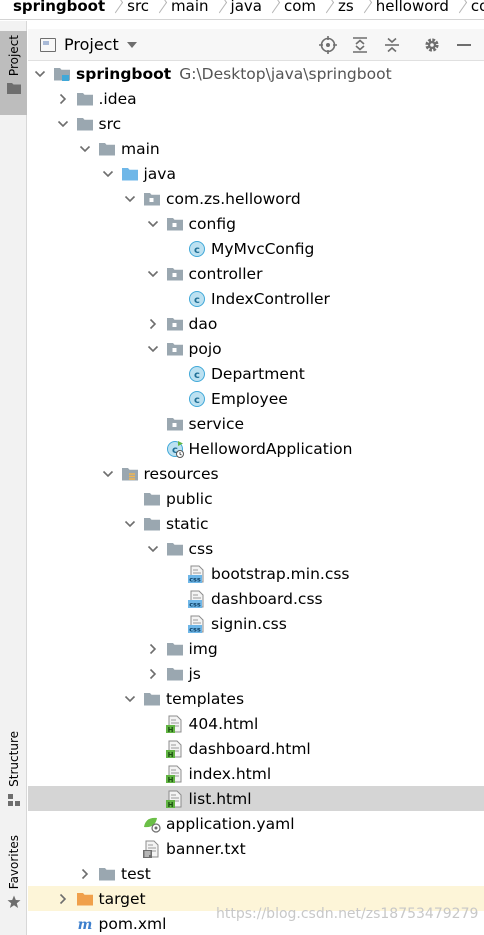 The image size is (484, 935). Describe the element at coordinates (328, 45) in the screenshot. I see `locate-icon` at that location.